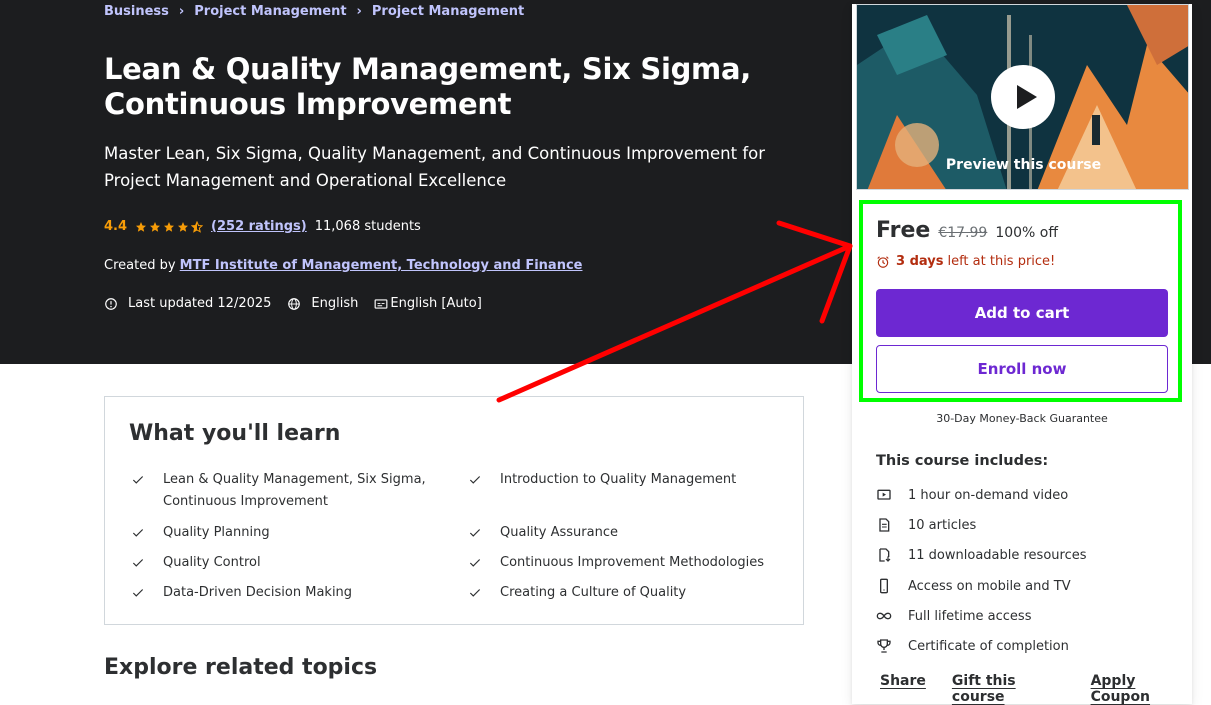 Image resolution: width=1211 pixels, height=705 pixels. Describe the element at coordinates (235, 433) in the screenshot. I see `learn-title: What you'll learn` at that location.